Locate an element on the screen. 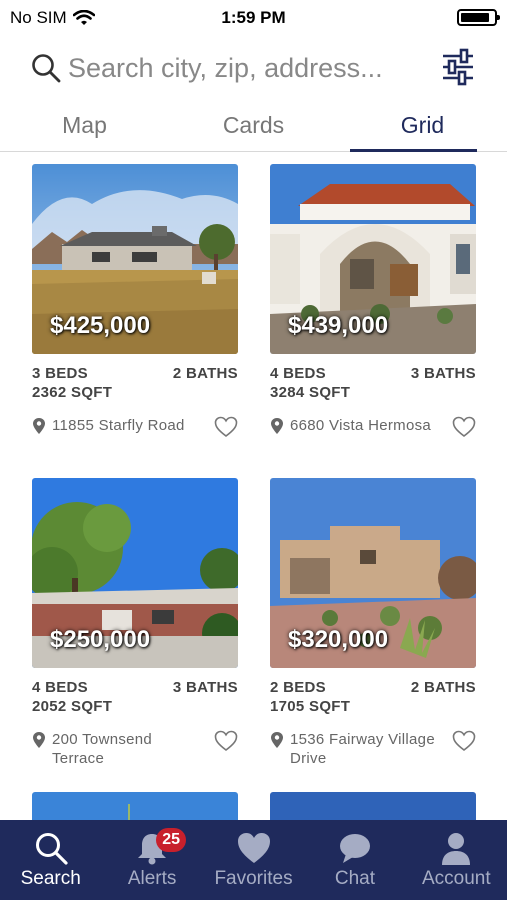 This screenshot has width=507, height=900. listing-photo: $320,000 is located at coordinates (373, 573).